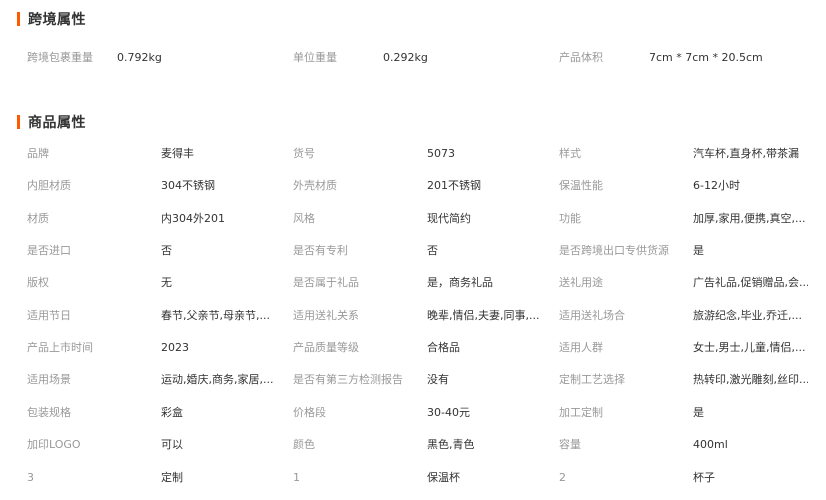 The width and height of the screenshot is (826, 500). What do you see at coordinates (175, 347) in the screenshot?
I see `attr-value: 2023` at bounding box center [175, 347].